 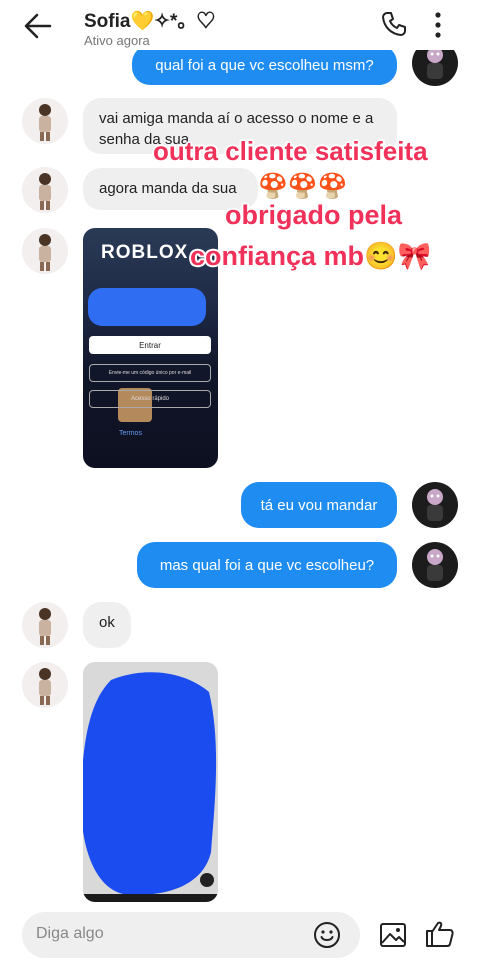 What do you see at coordinates (149, 19) in the screenshot?
I see `contact-name: Sofia💛✧*。♡` at bounding box center [149, 19].